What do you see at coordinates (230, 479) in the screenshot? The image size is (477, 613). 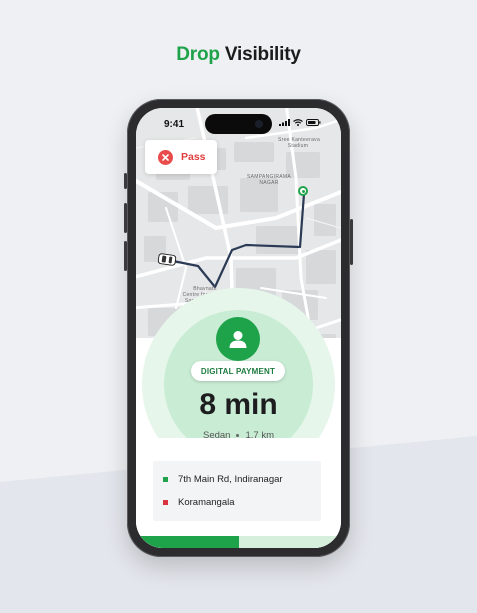 I see `pickup-address: 7th Main Rd, Indiranagar` at bounding box center [230, 479].